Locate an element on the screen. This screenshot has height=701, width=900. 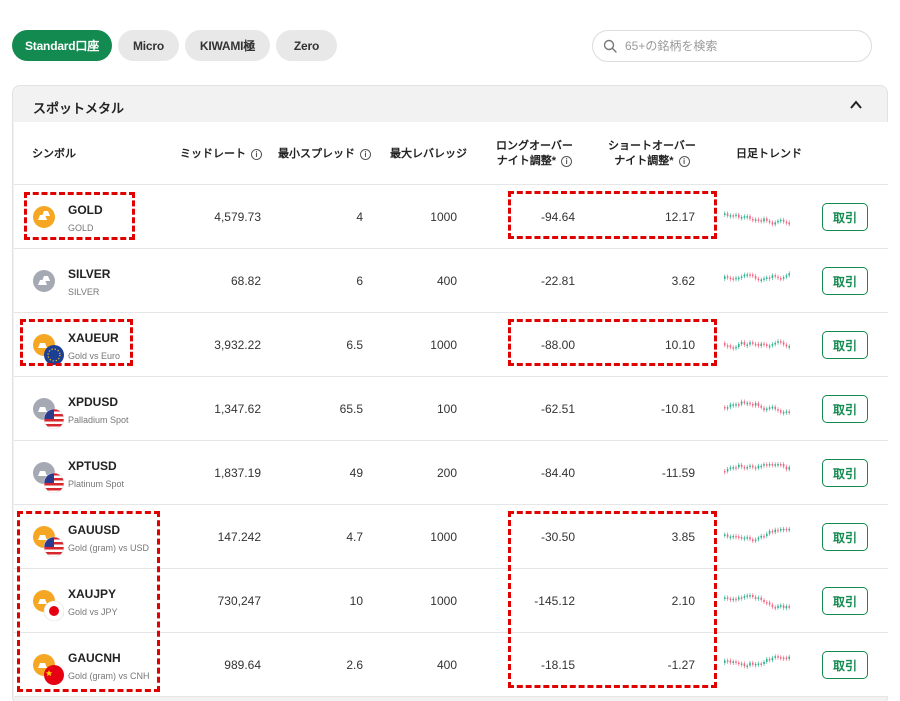
mid-rate: 730,247 is located at coordinates (239, 601).